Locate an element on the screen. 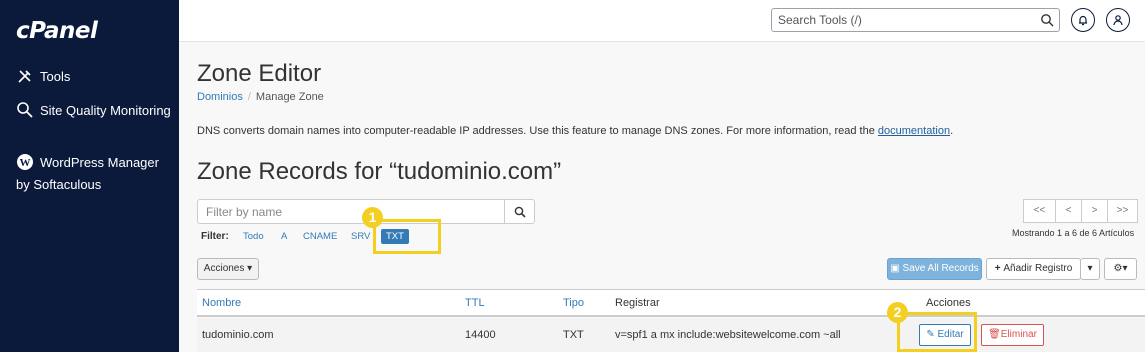 Image resolution: width=1145 pixels, height=352 pixels. step-badge-2: 2 is located at coordinates (897, 312).